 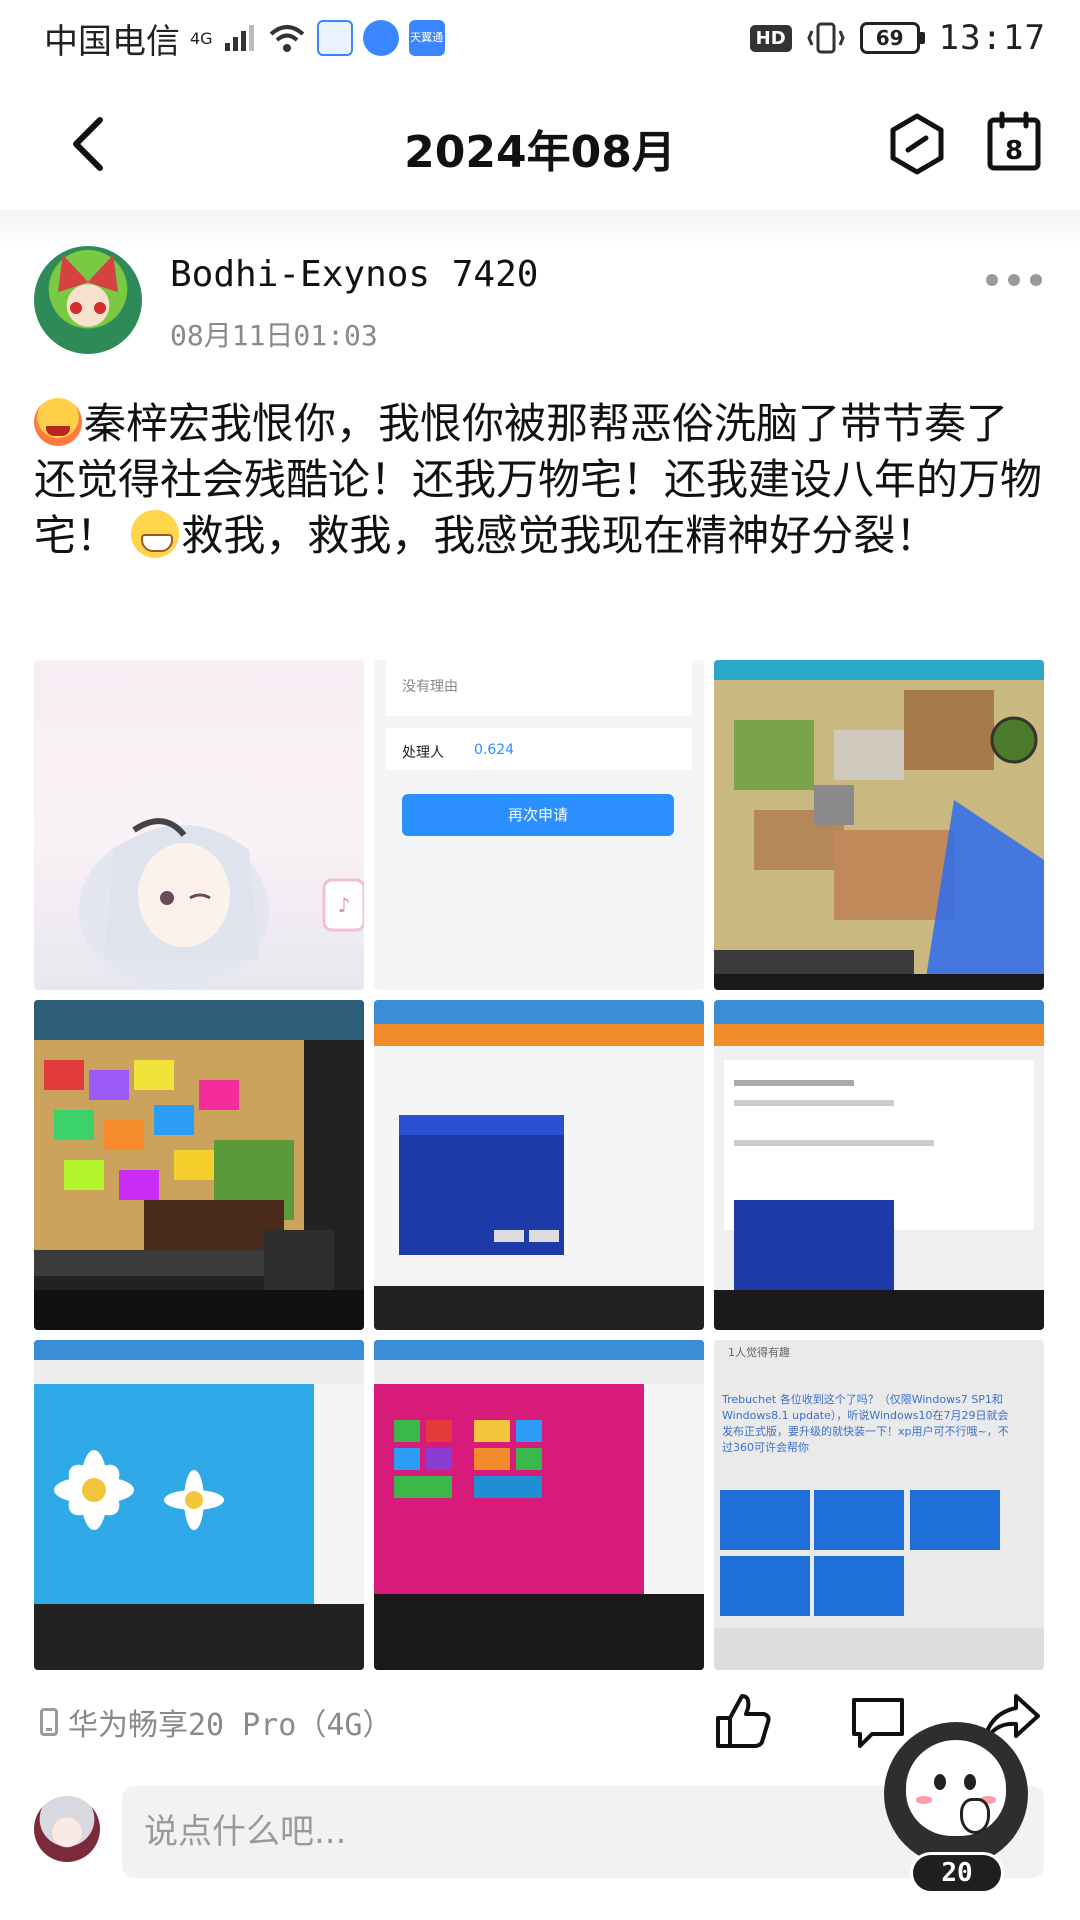 I want to click on network-label: 4G, so click(x=201, y=38).